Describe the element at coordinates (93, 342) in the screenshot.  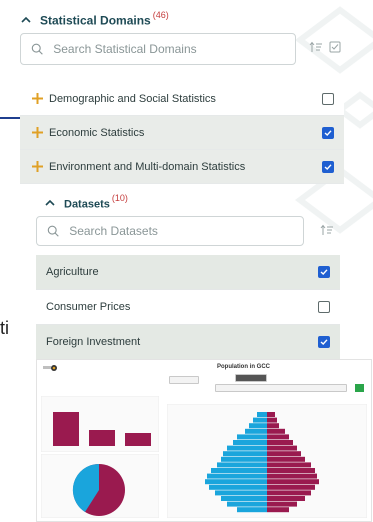
I see `dataset-item-label: Foreign Investment` at that location.